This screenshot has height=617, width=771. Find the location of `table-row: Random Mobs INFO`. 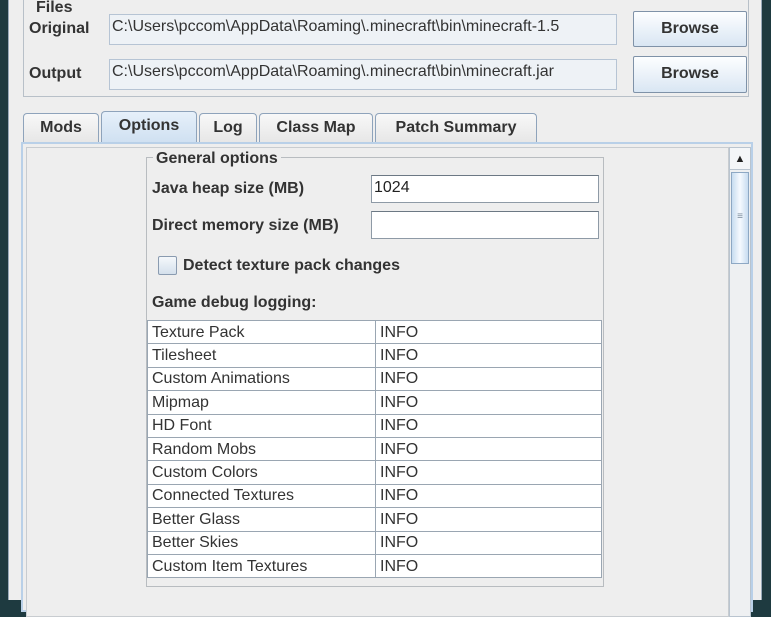

table-row: Random Mobs INFO is located at coordinates (374, 449).